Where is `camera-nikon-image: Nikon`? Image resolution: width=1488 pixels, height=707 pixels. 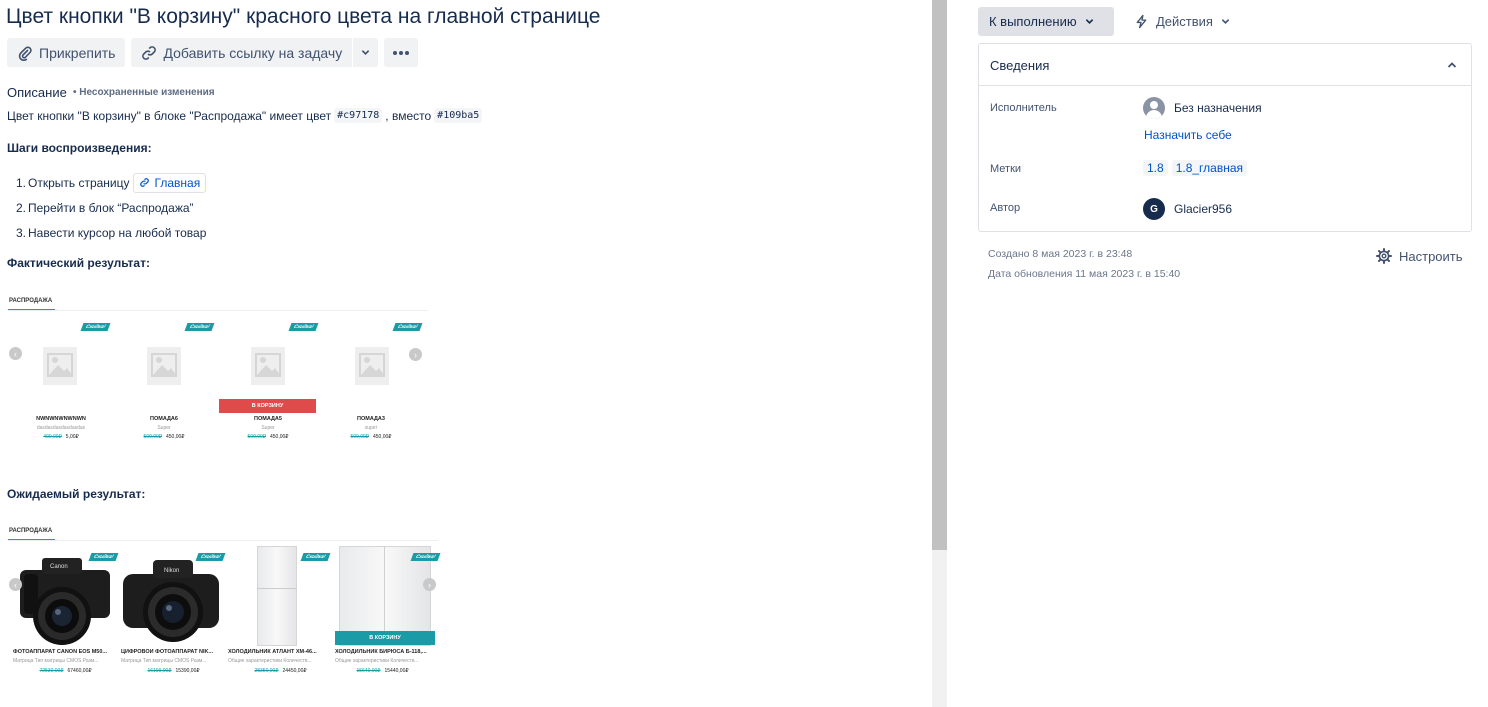 camera-nikon-image: Nikon is located at coordinates (171, 601).